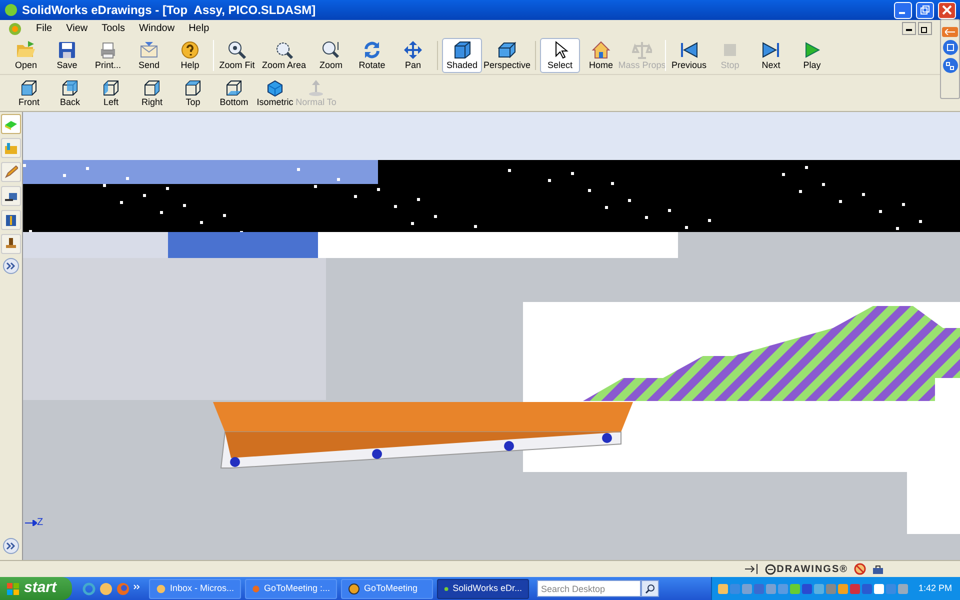 This screenshot has height=600, width=960. I want to click on view-button: Top, so click(193, 93).